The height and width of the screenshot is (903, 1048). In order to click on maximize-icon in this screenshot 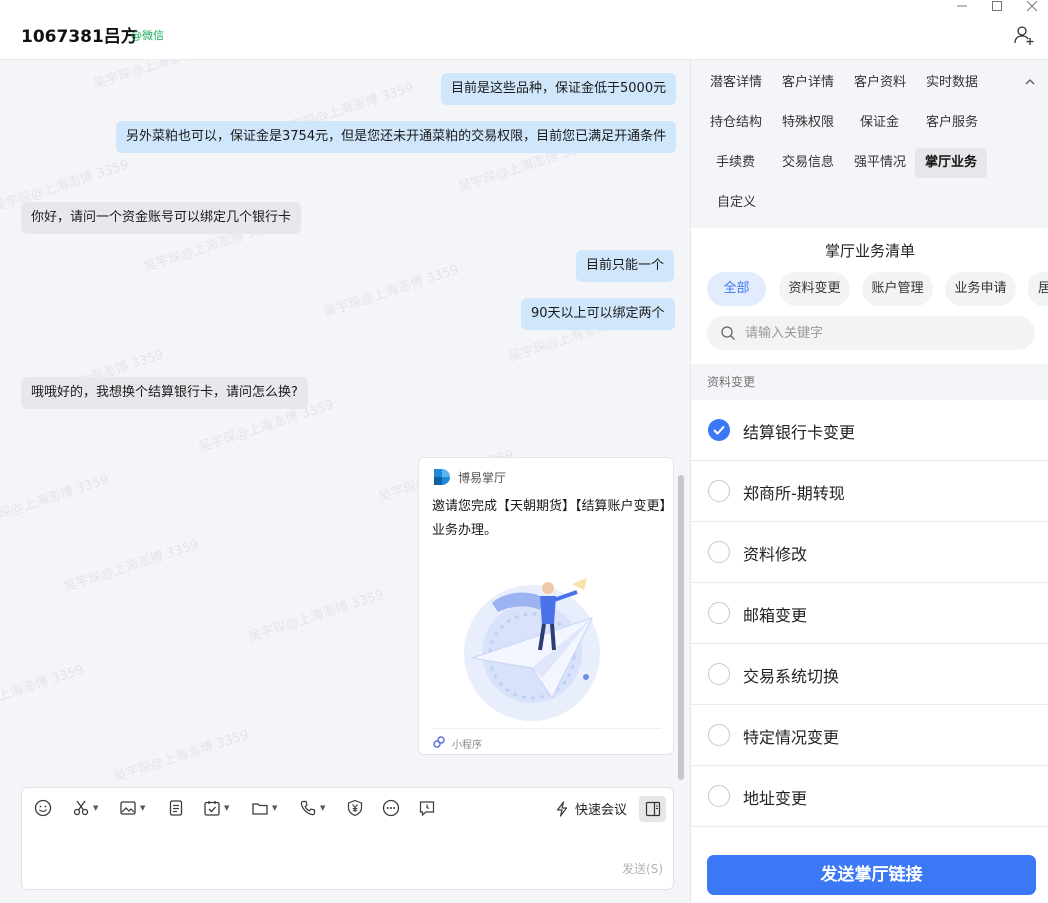, I will do `click(997, 8)`.